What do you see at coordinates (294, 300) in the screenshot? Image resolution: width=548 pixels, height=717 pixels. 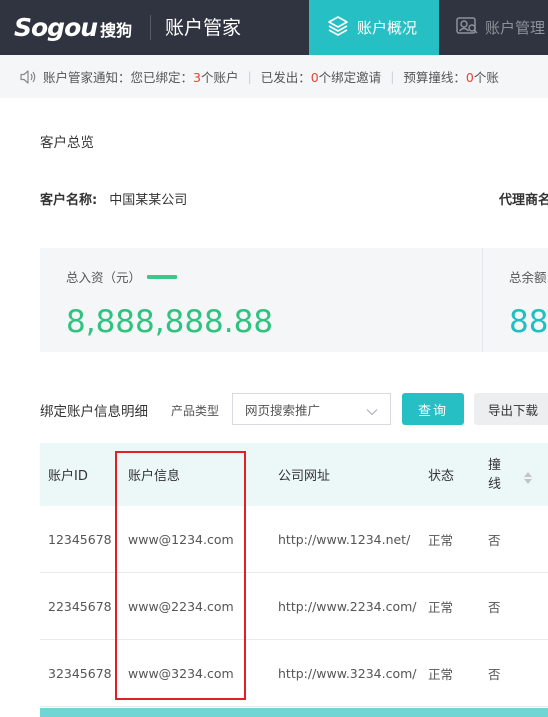 I see `stats-panel: 总入资（元） 8,888,888.88 总余额 88,` at bounding box center [294, 300].